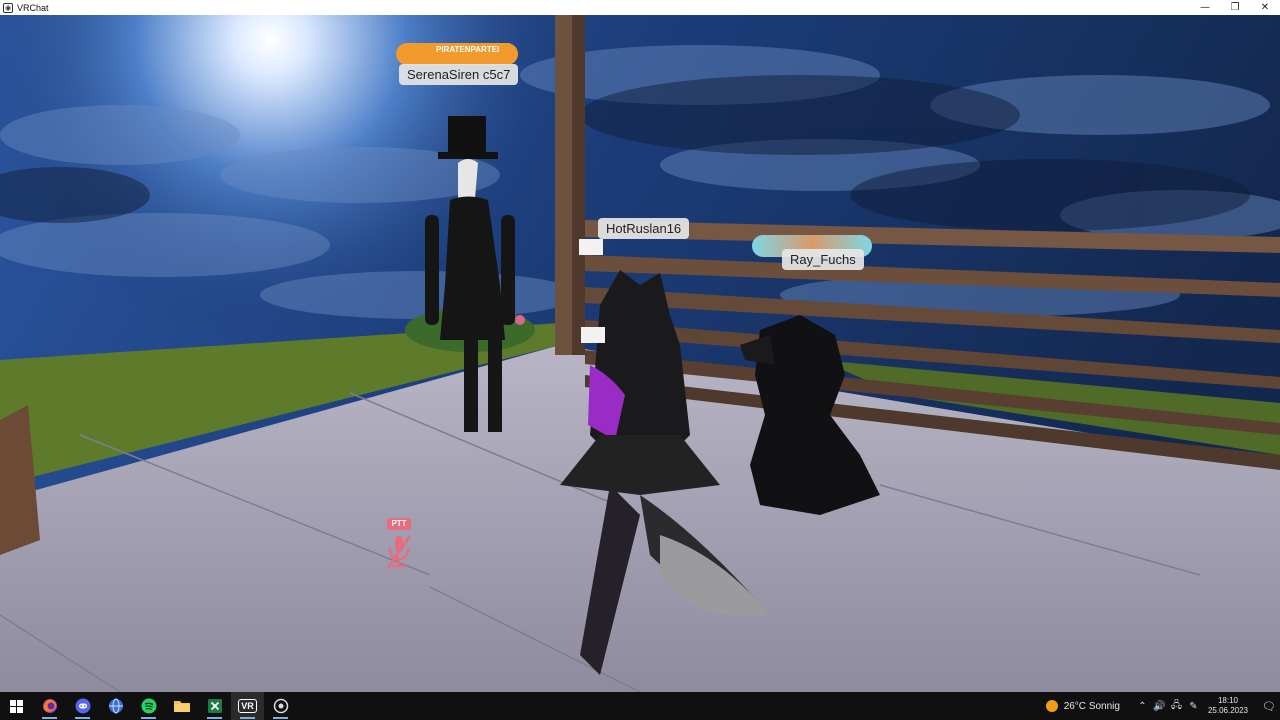 The height and width of the screenshot is (720, 1280). Describe the element at coordinates (399, 552) in the screenshot. I see `muted-microphone-icon` at that location.